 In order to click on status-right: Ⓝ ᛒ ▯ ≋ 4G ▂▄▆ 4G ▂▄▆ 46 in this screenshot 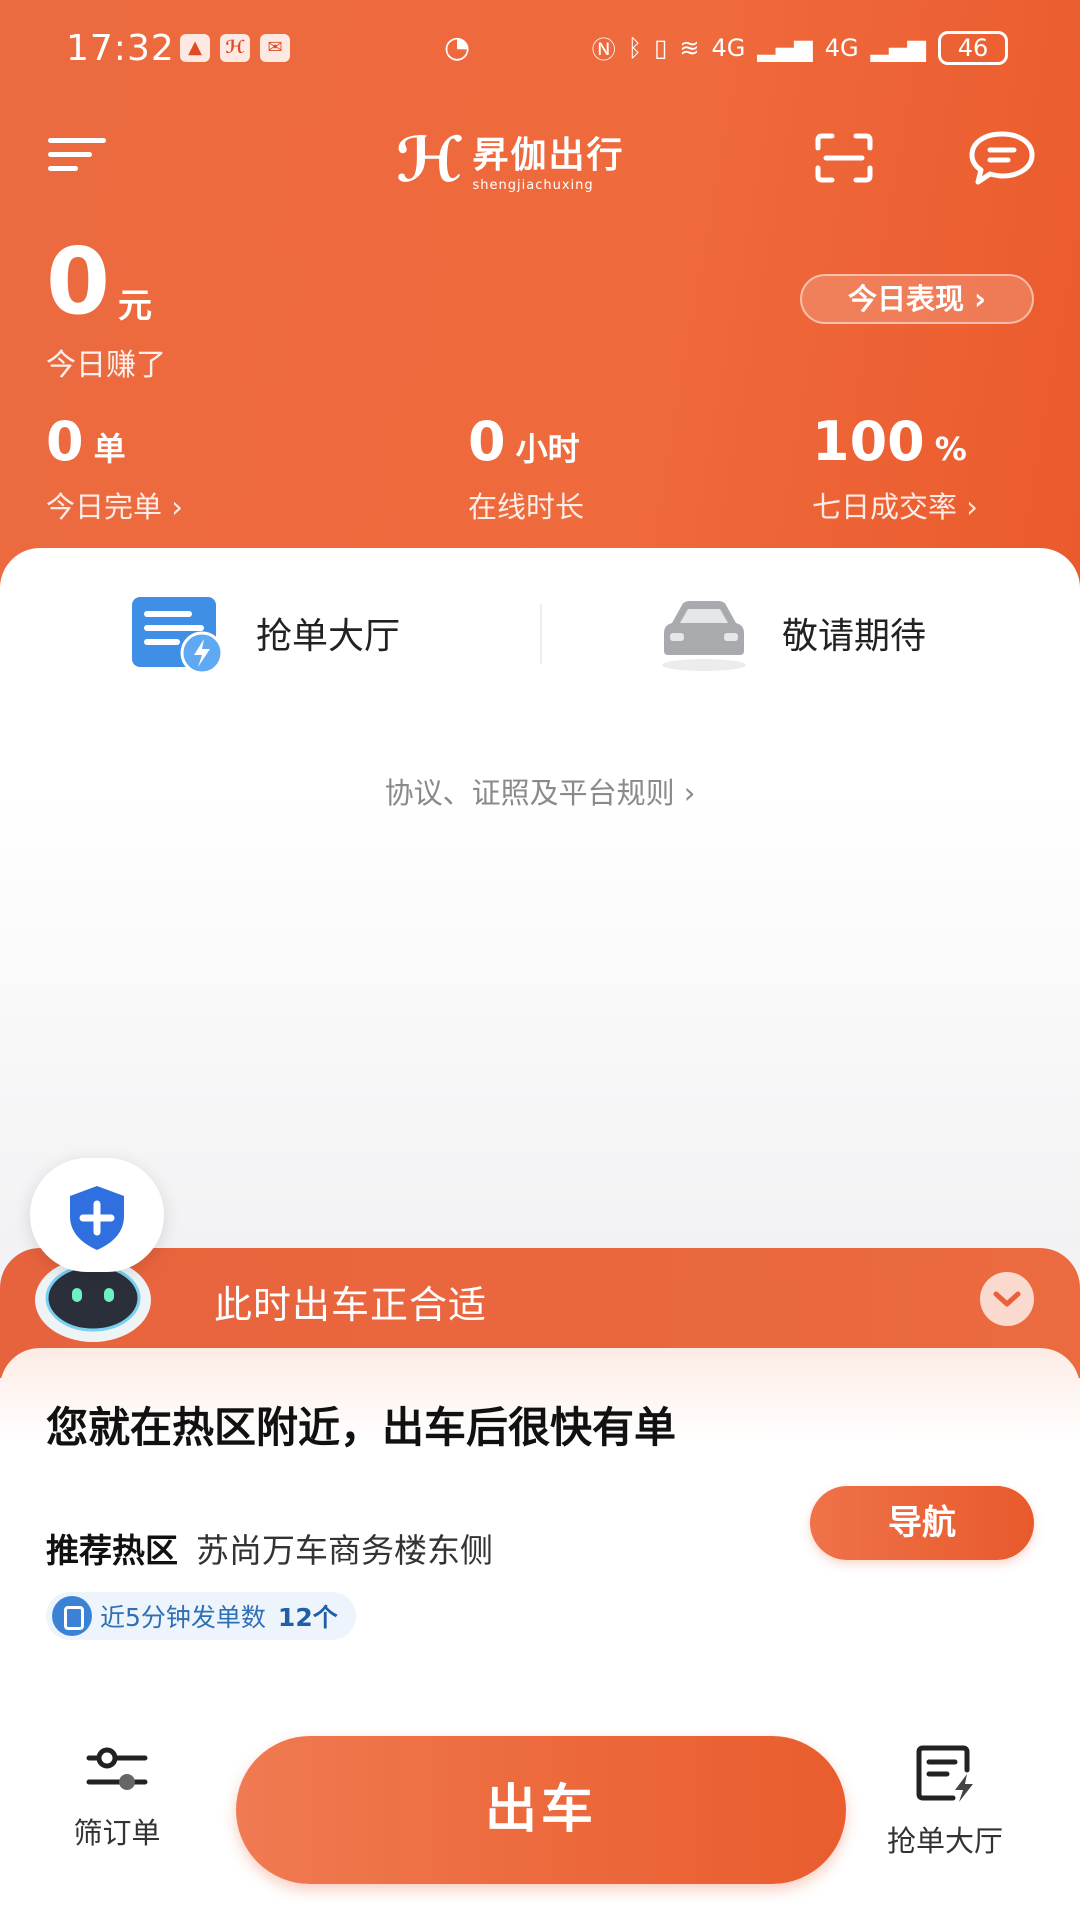, I will do `click(800, 47)`.